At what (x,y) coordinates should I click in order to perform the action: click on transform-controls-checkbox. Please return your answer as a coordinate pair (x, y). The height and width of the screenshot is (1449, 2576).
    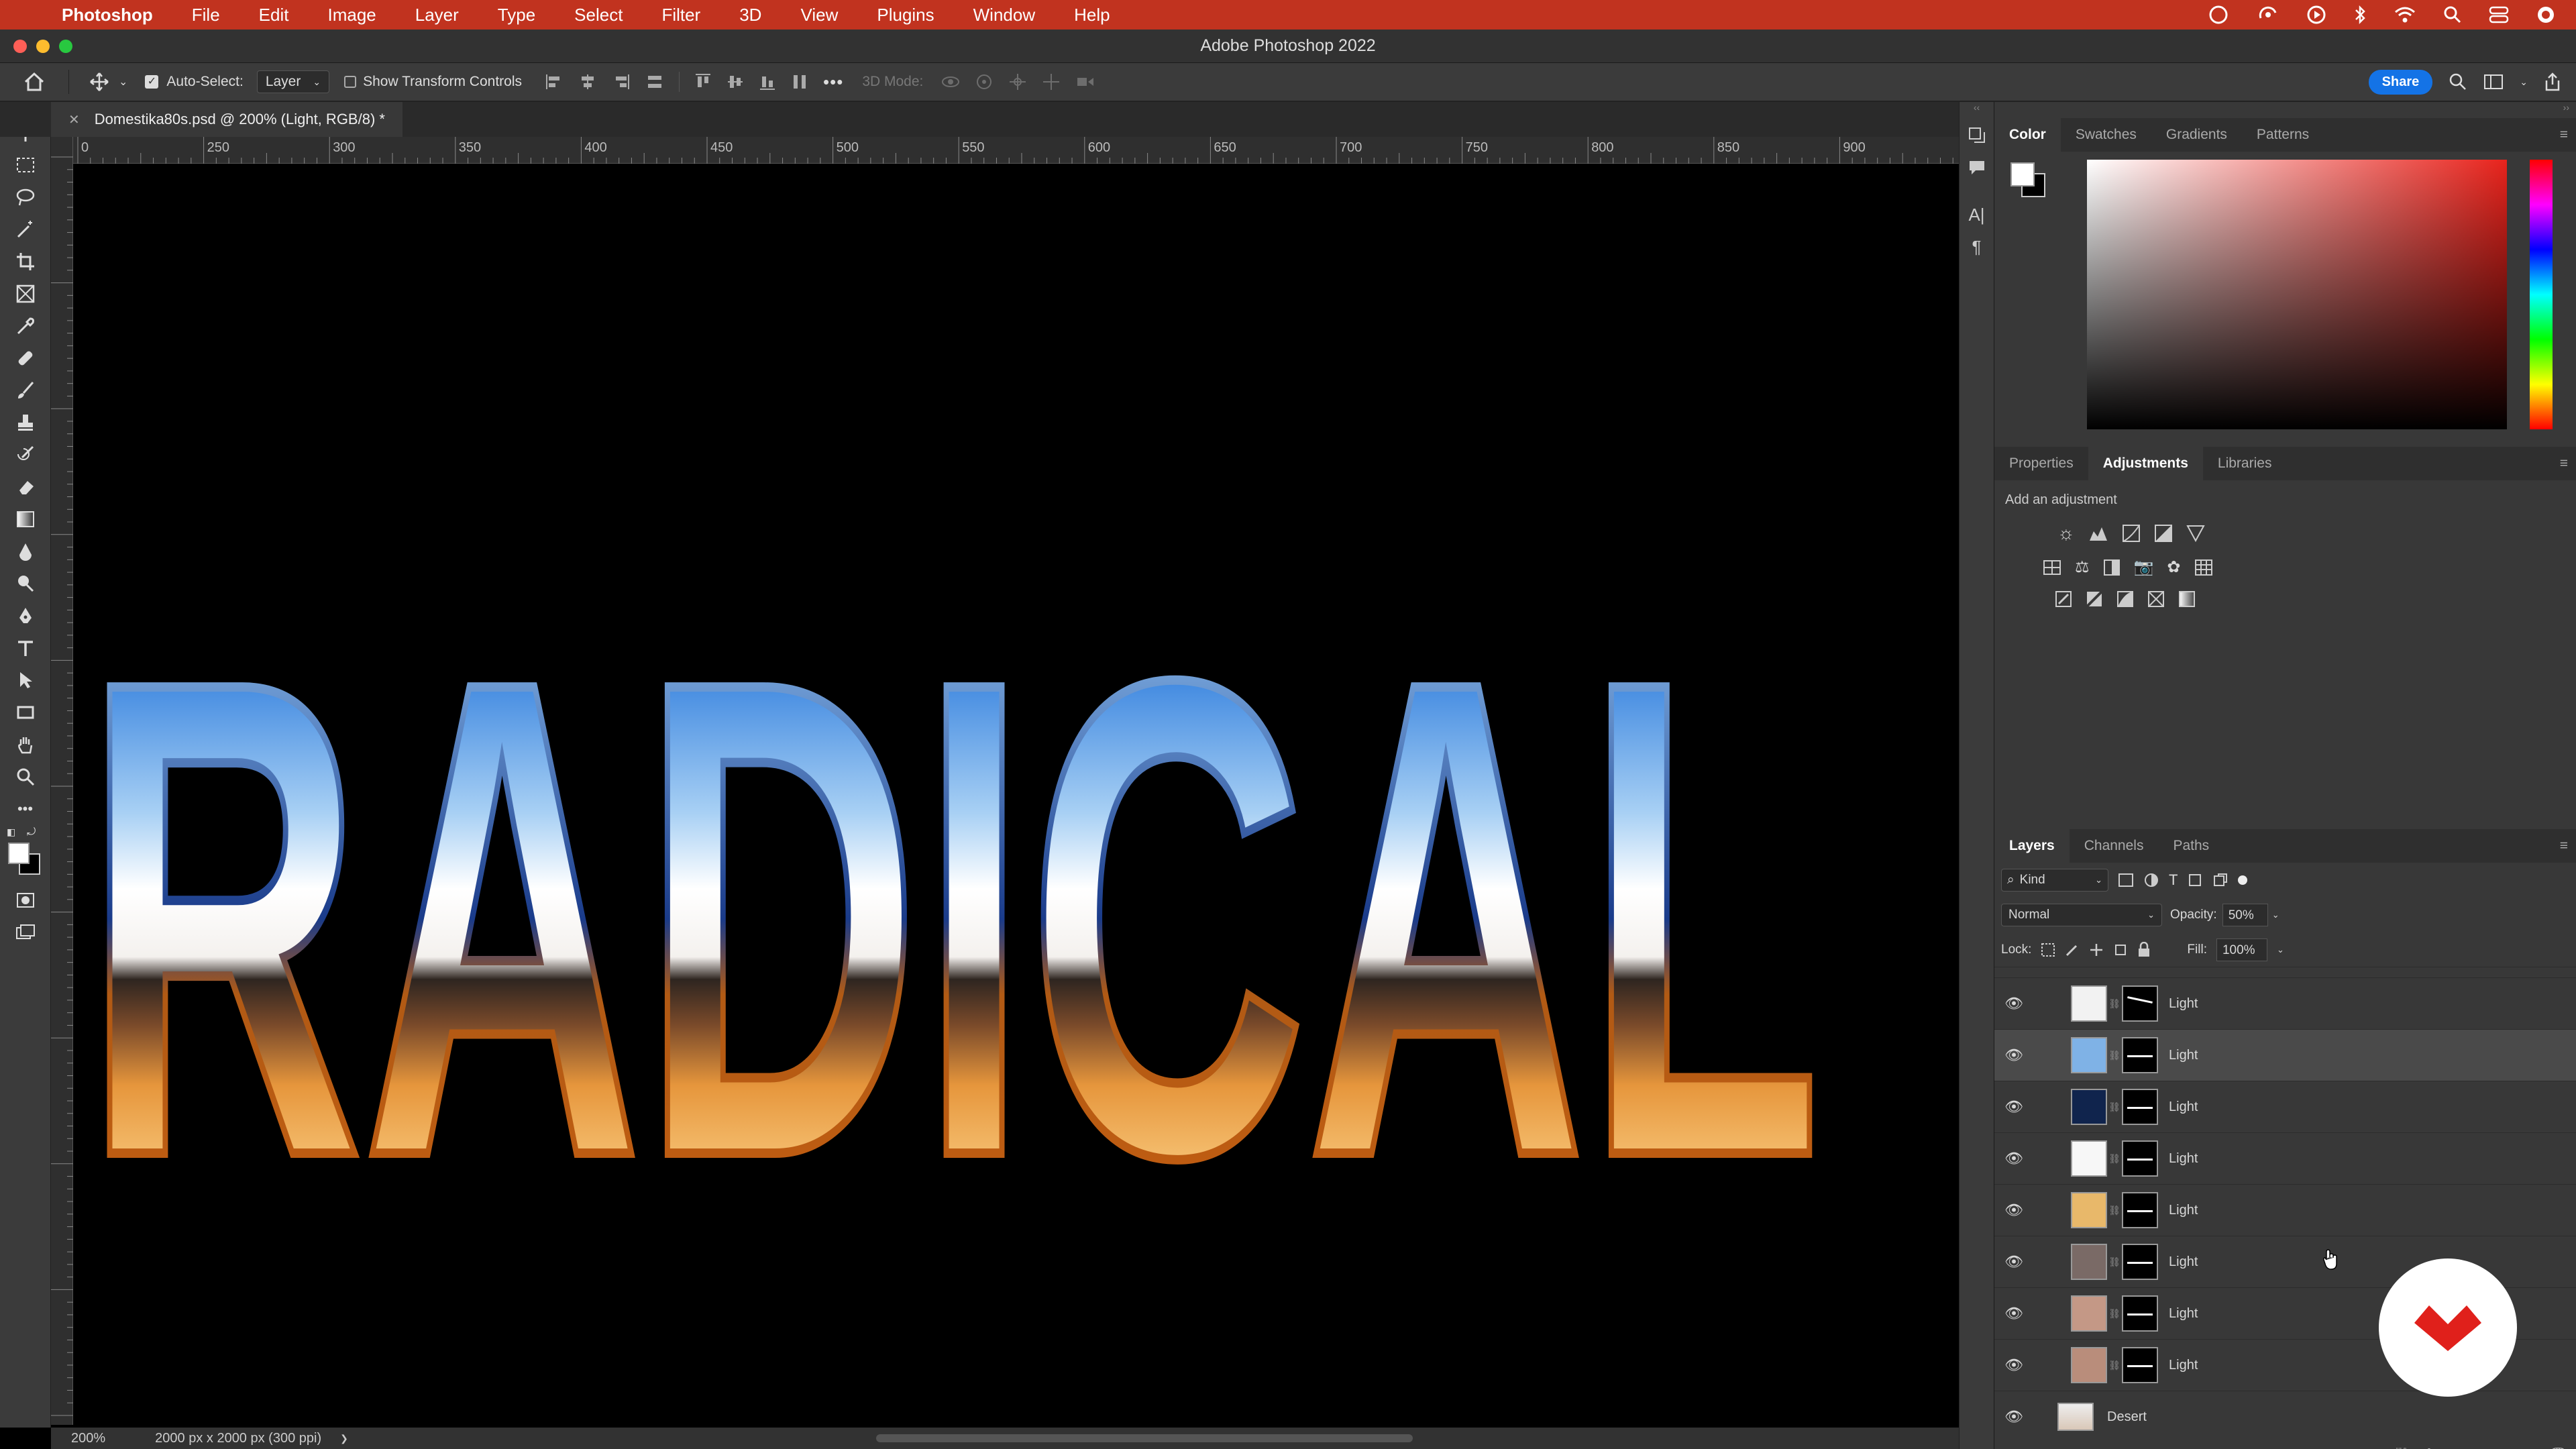
    Looking at the image, I should click on (350, 82).